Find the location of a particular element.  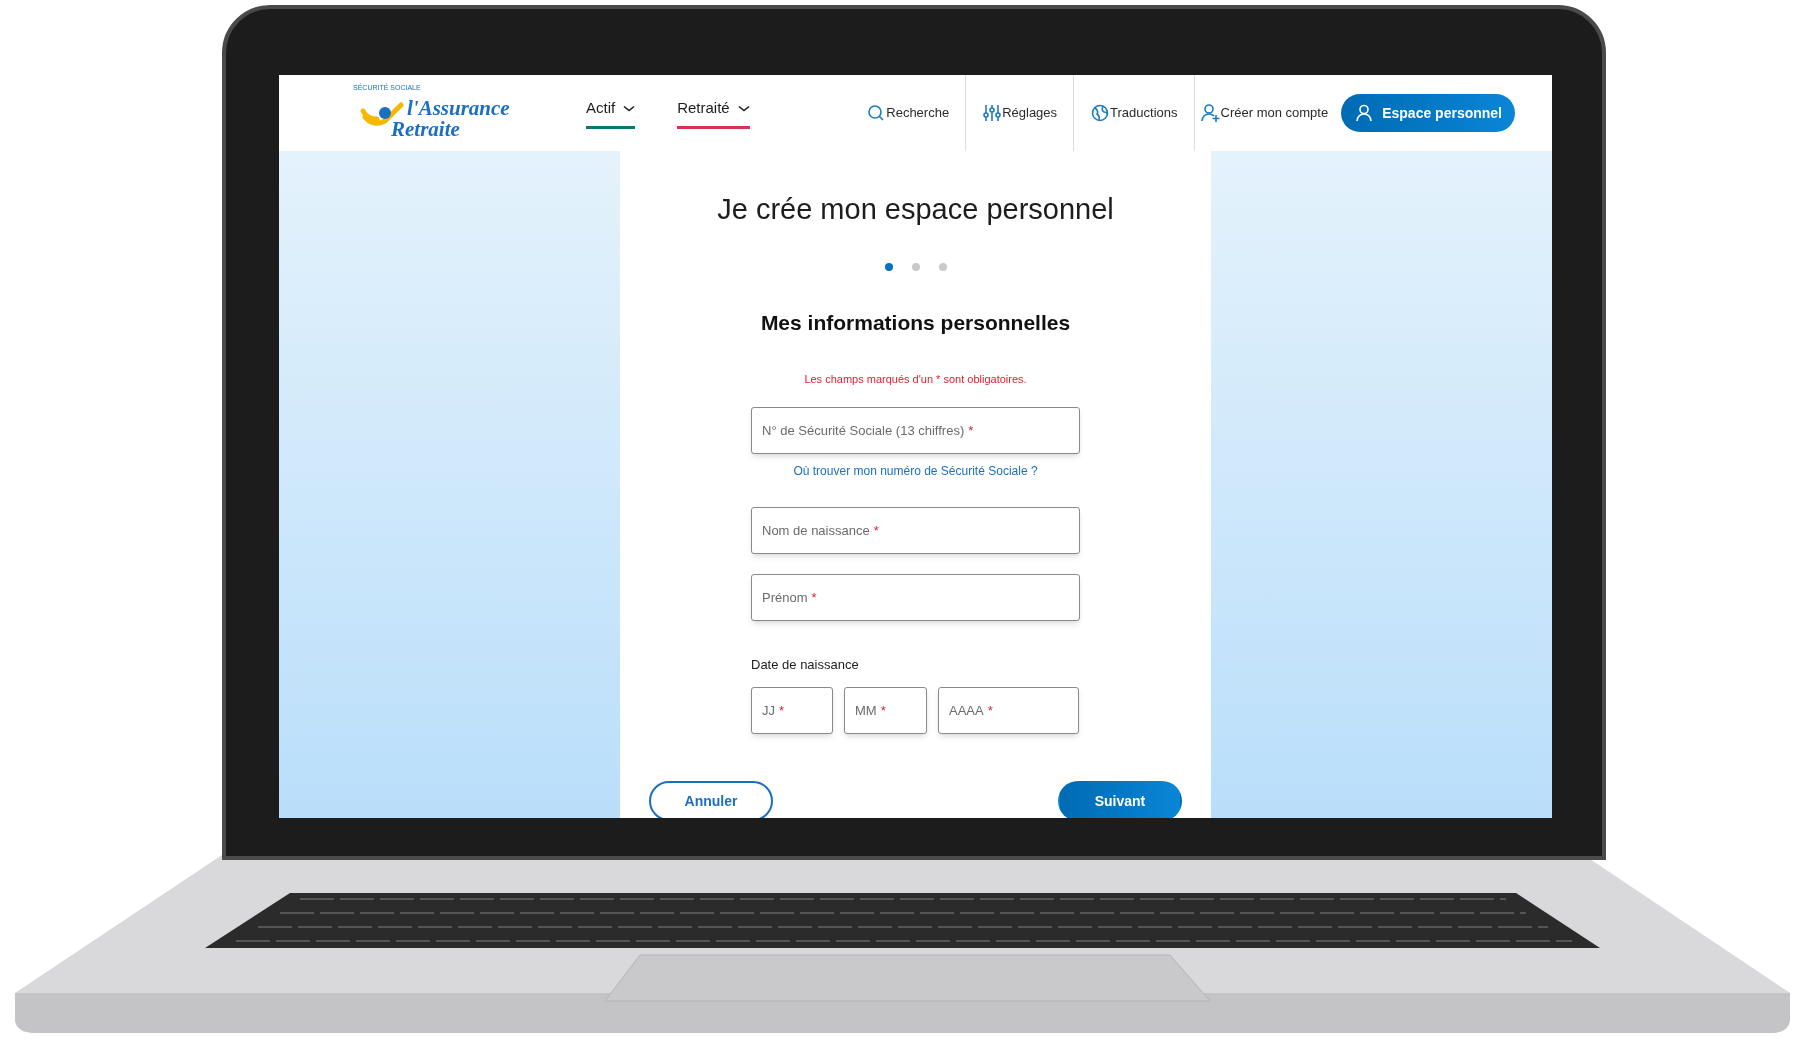

help-link: Où trouver mon numéro de Sécurité Sociale ? is located at coordinates (915, 471).